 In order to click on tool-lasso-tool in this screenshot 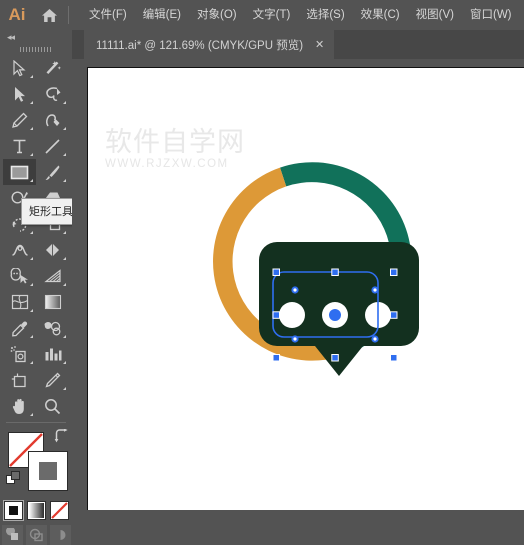, I will do `click(52, 94)`.